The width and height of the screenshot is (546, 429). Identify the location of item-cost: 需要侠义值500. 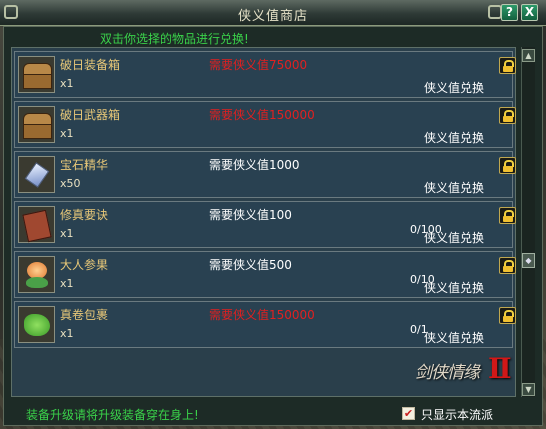
(250, 265).